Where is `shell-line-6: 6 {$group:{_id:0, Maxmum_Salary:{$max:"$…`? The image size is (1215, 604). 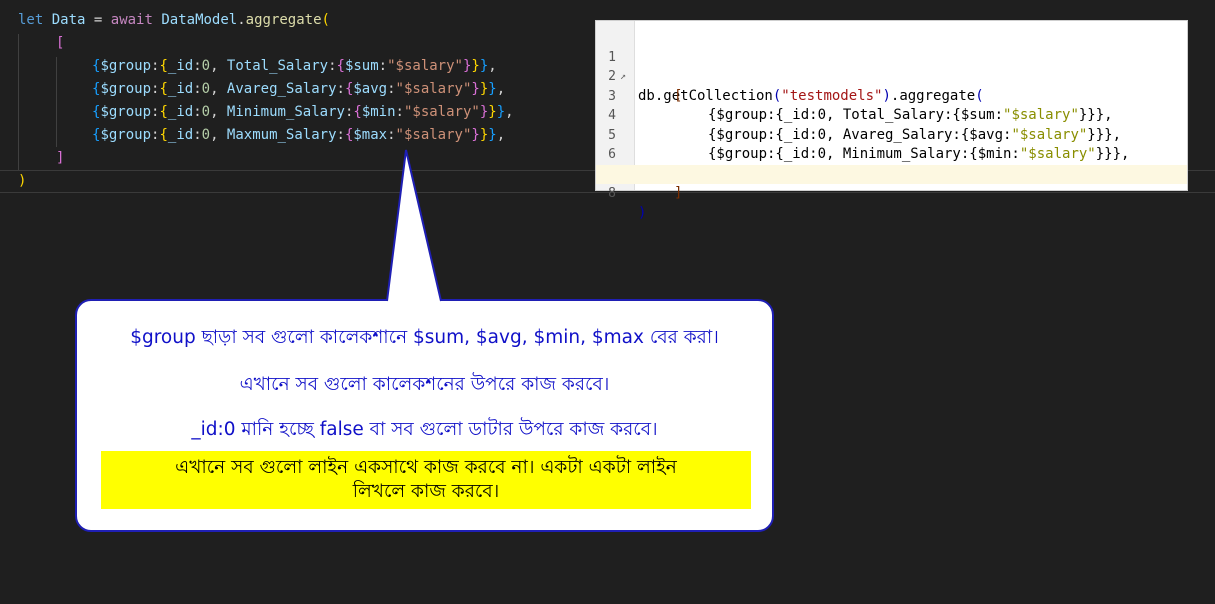 shell-line-6: 6 {$group:{_id:0, Maxmum_Salary:{$max:"$… is located at coordinates (891, 154).